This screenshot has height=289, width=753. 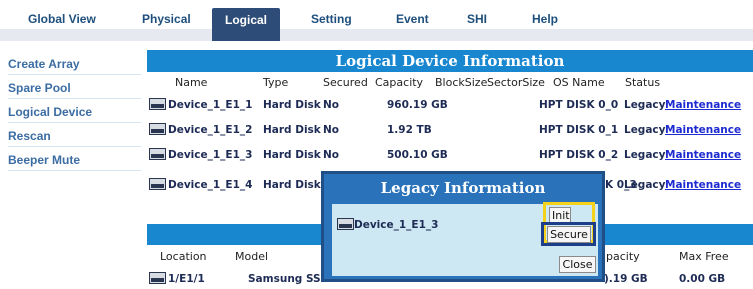 What do you see at coordinates (74, 161) in the screenshot?
I see `sidebar-item-beeper-mute: Beeper Mute` at bounding box center [74, 161].